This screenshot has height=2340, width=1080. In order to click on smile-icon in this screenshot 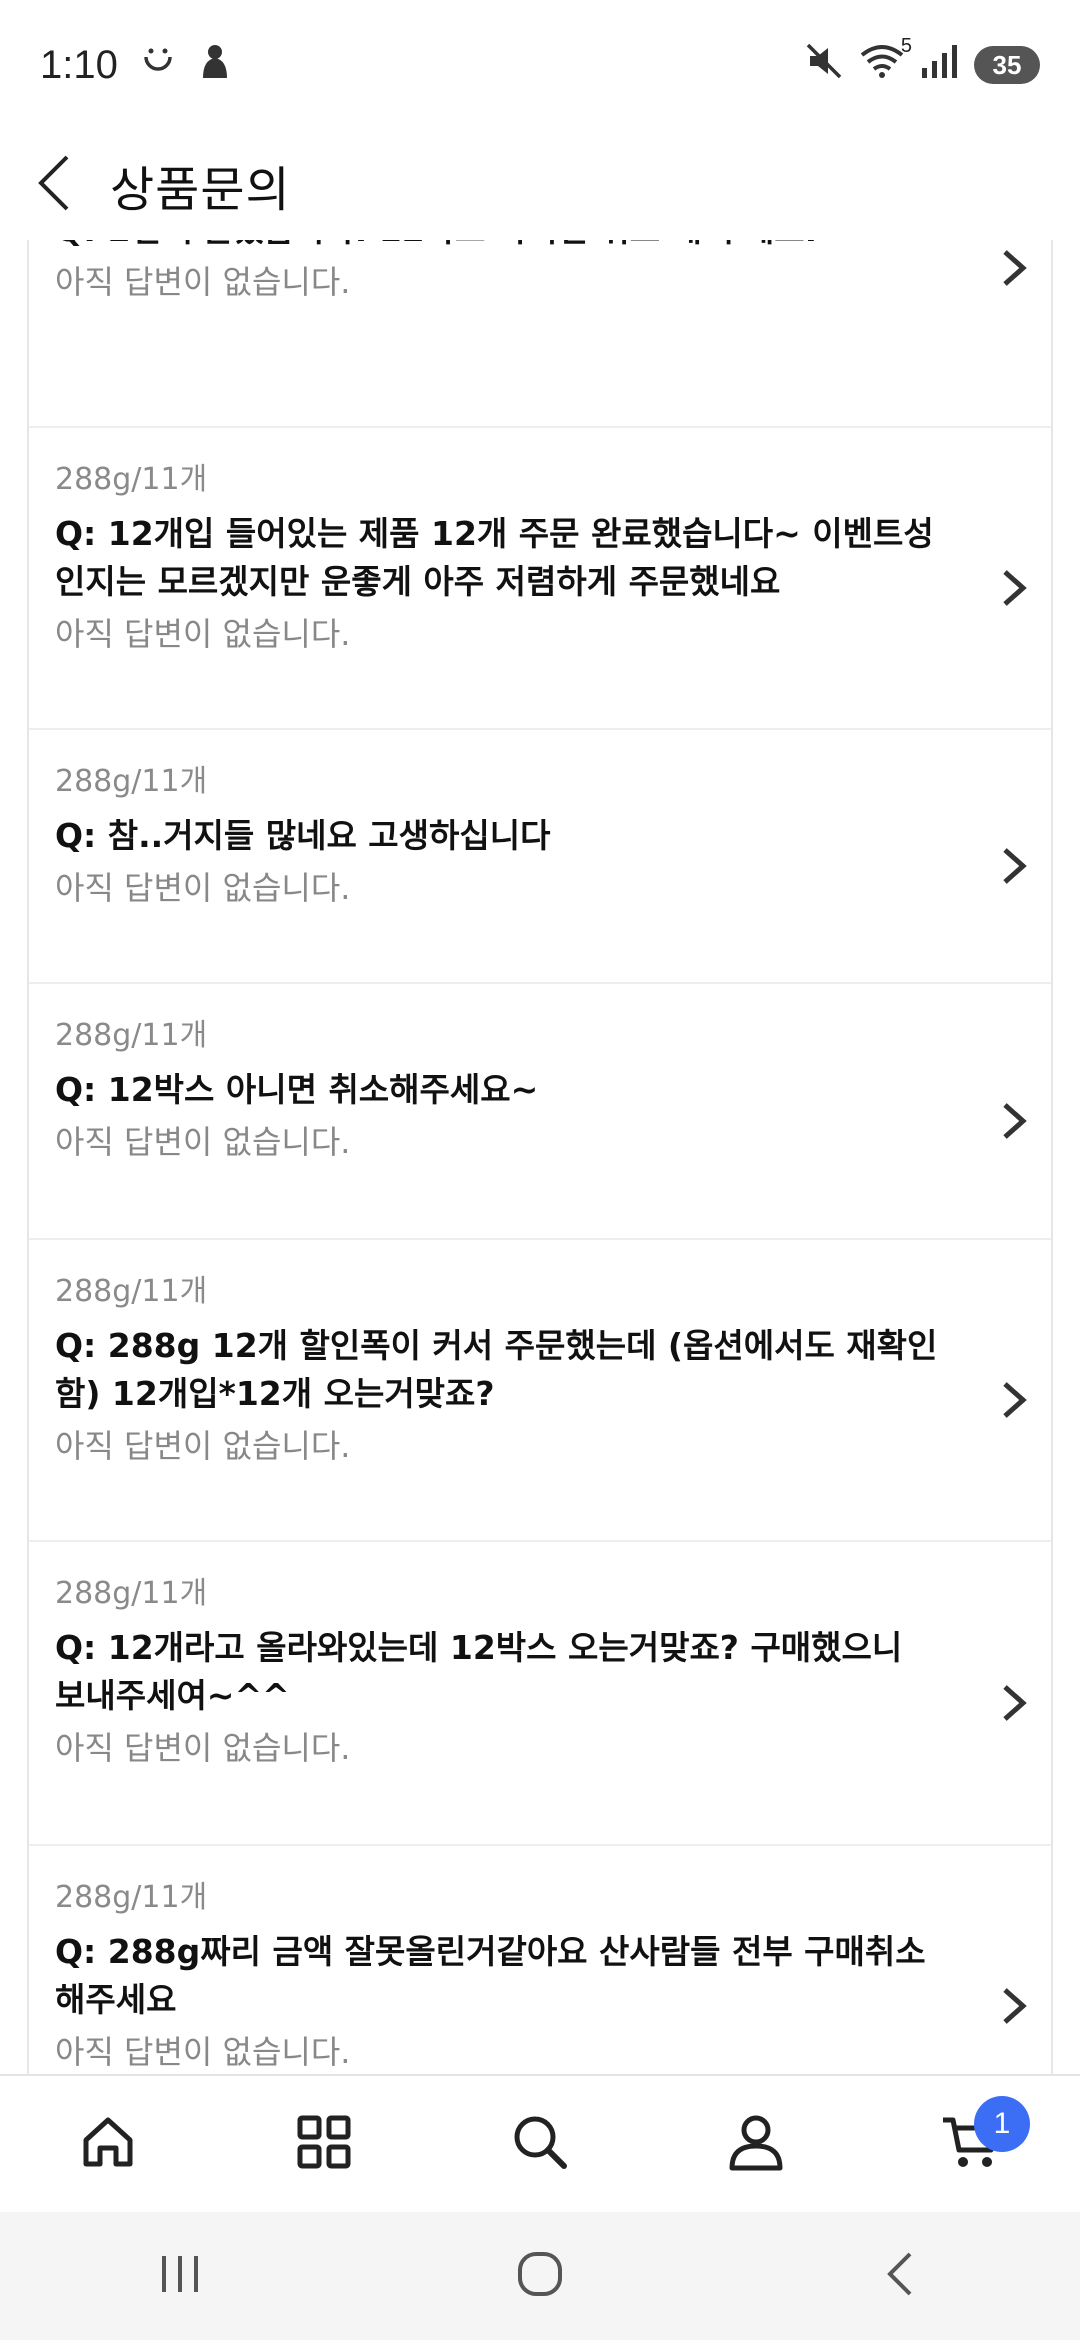, I will do `click(158, 65)`.